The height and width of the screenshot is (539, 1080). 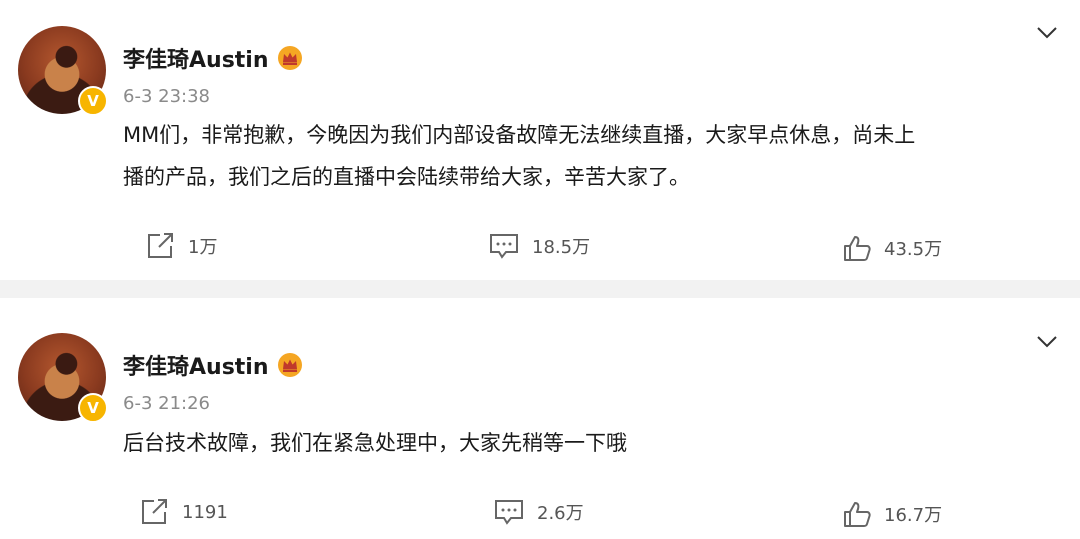 I want to click on repost-count: 1191, so click(x=205, y=512).